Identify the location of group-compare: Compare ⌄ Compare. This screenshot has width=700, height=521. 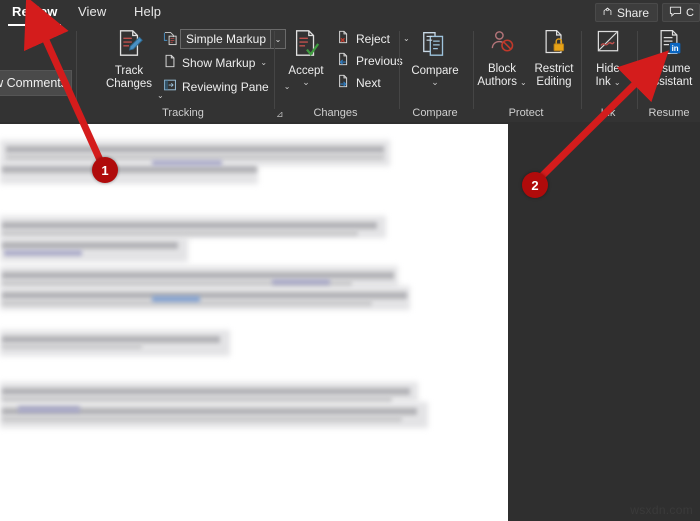
(435, 74).